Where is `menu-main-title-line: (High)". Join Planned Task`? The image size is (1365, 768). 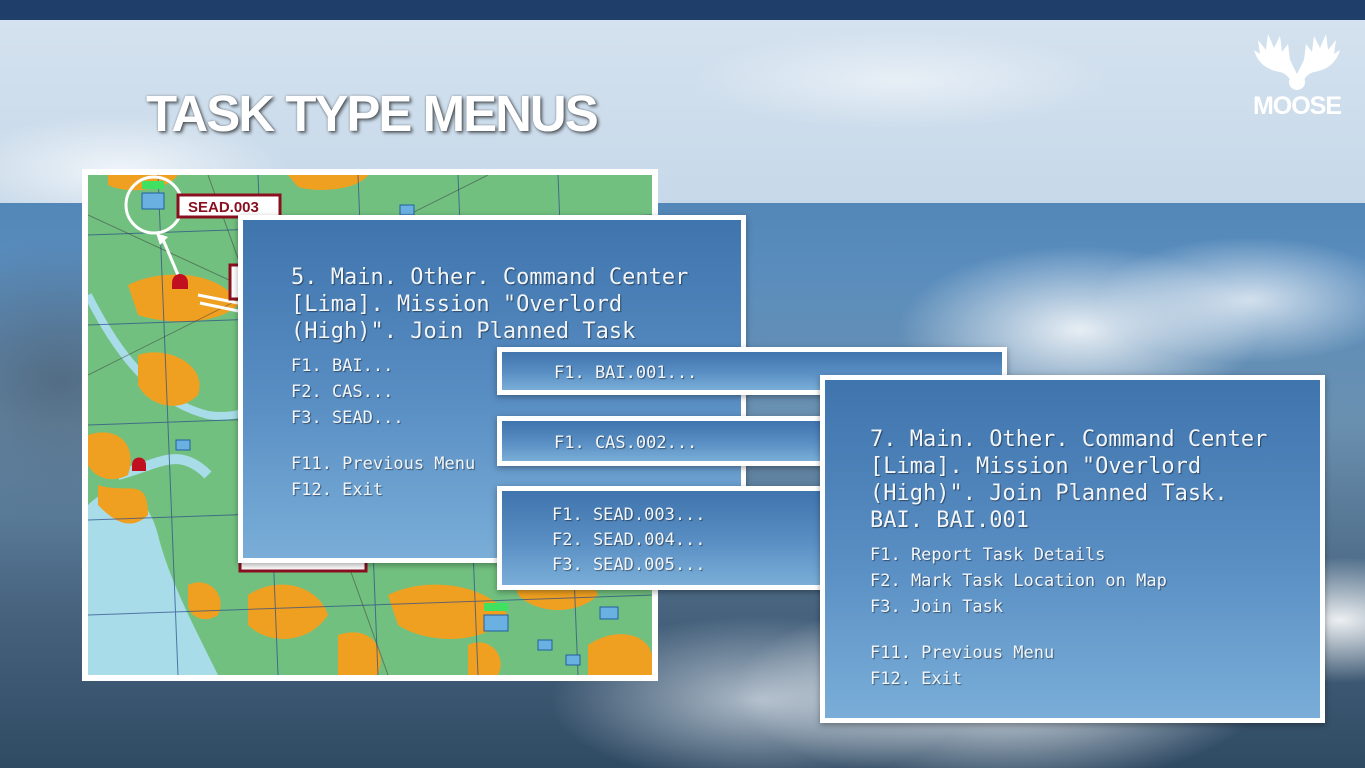
menu-main-title-line: (High)". Join Planned Task is located at coordinates (463, 331).